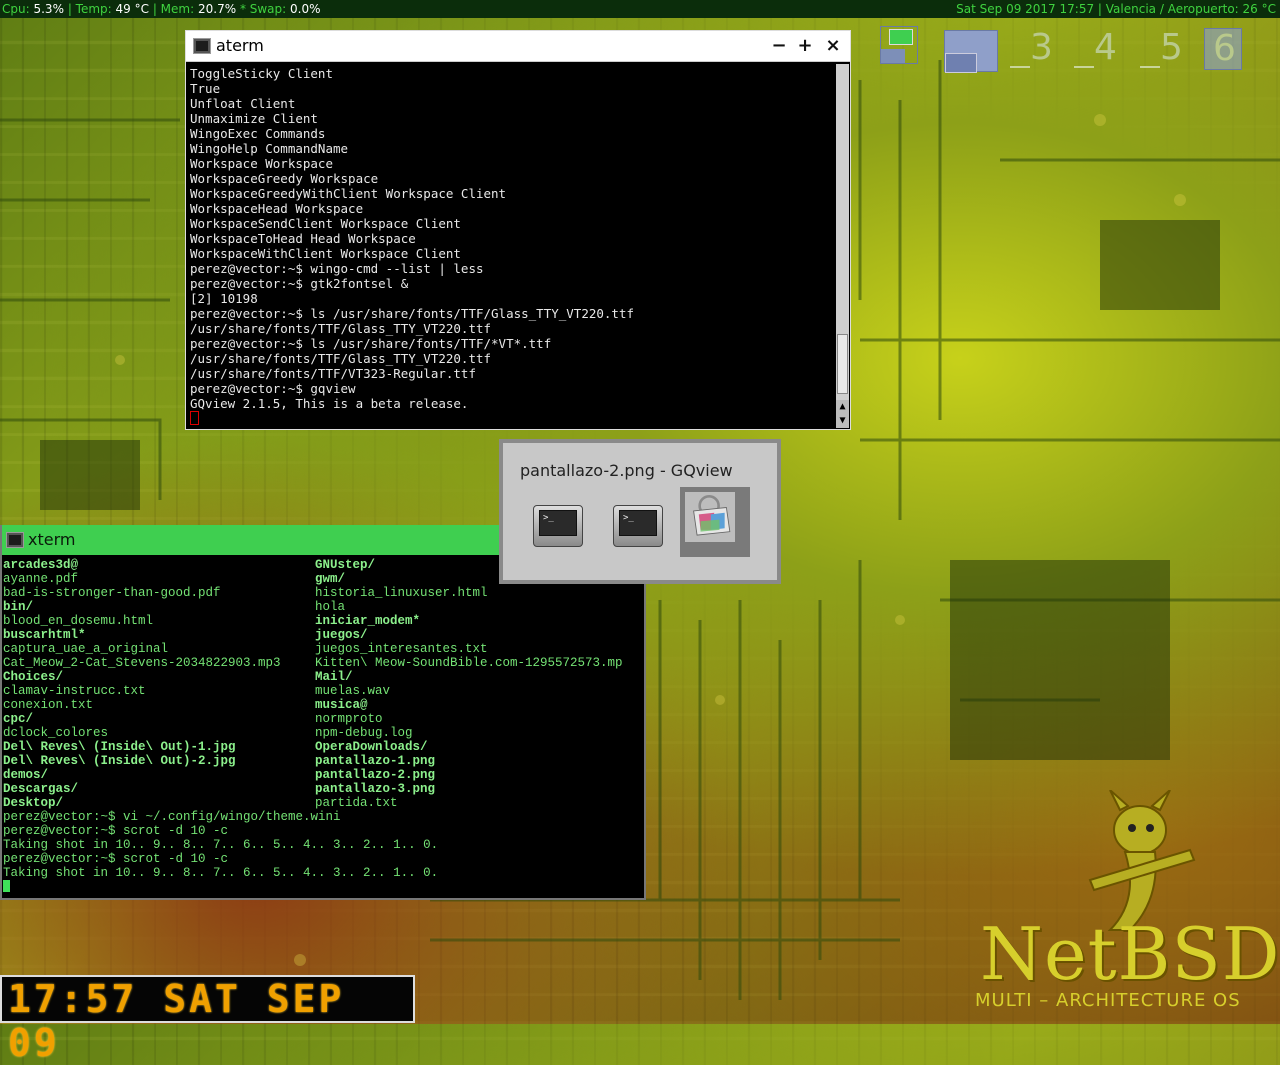  I want to click on list-item: Mail/, so click(334, 677).